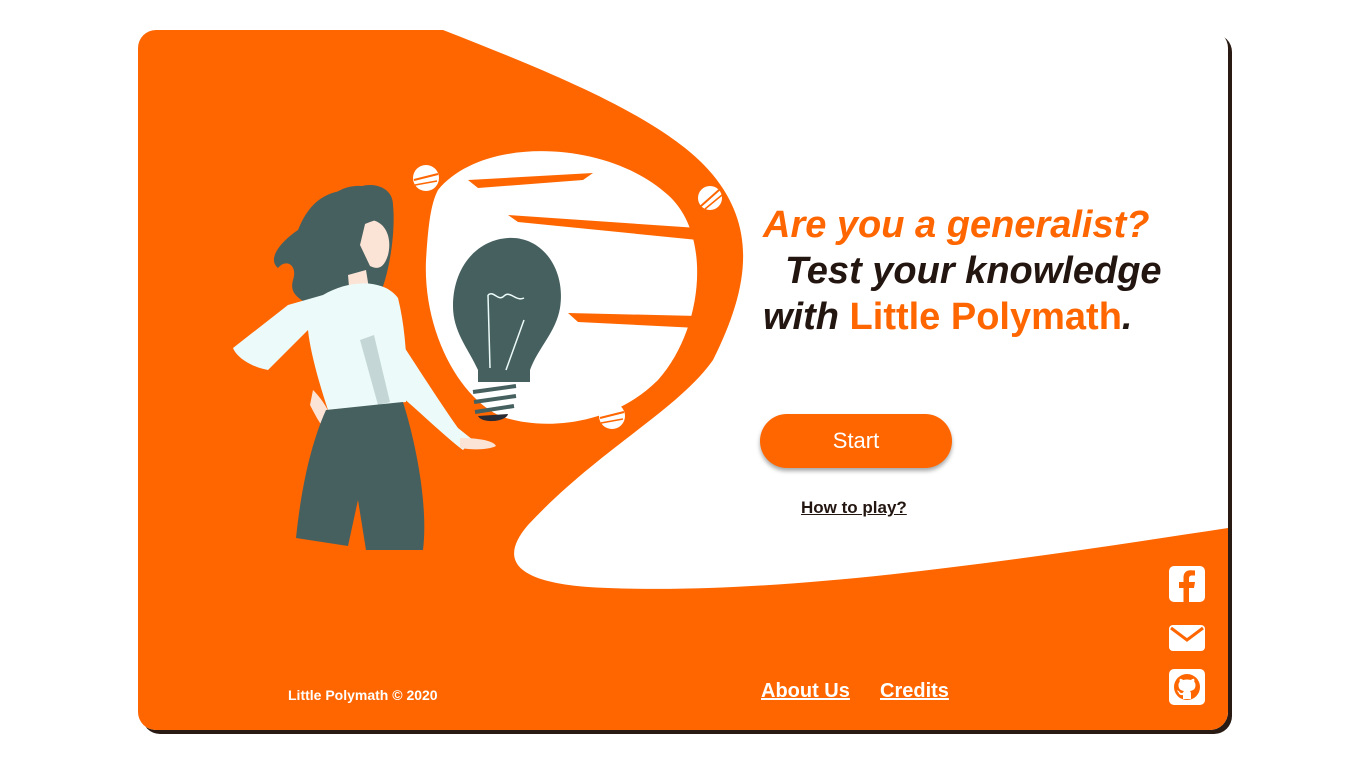  I want to click on hero-with: with, so click(806, 317).